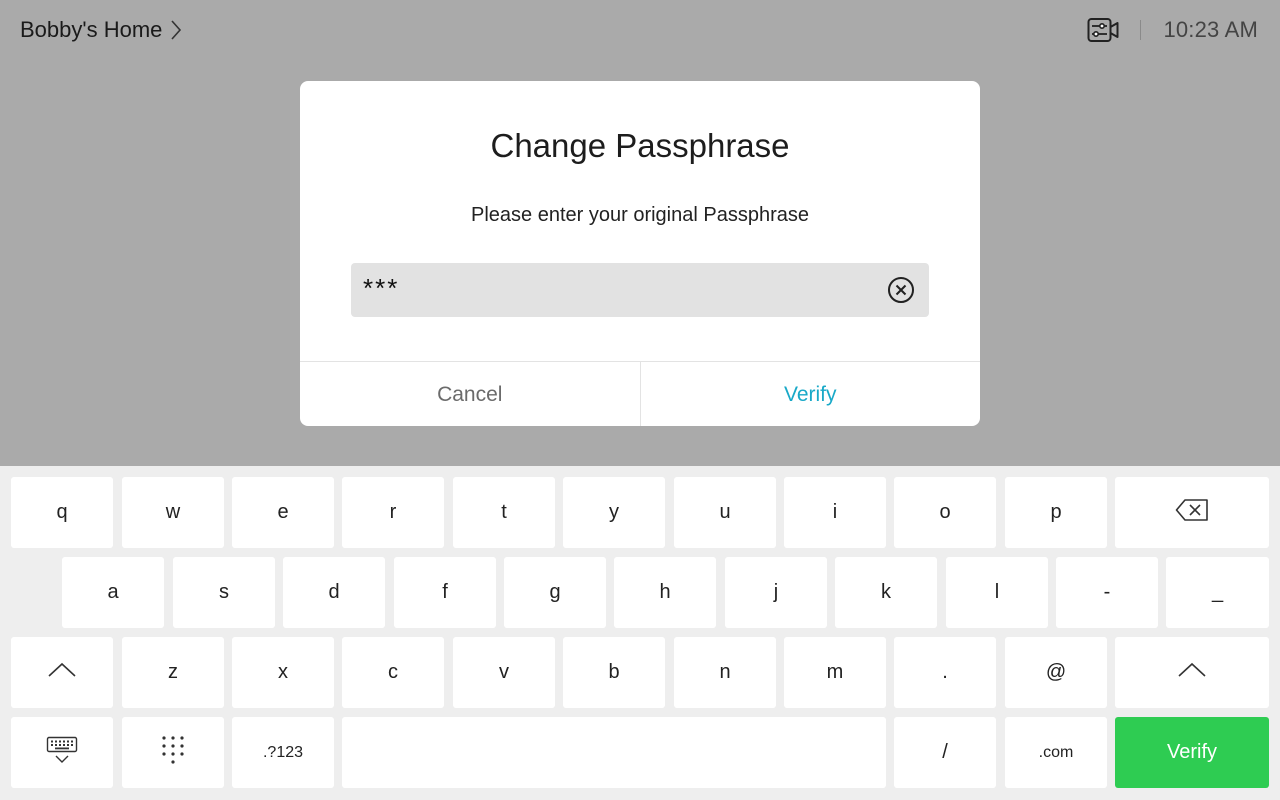 This screenshot has width=1280, height=800. I want to click on key-u: u, so click(725, 512).